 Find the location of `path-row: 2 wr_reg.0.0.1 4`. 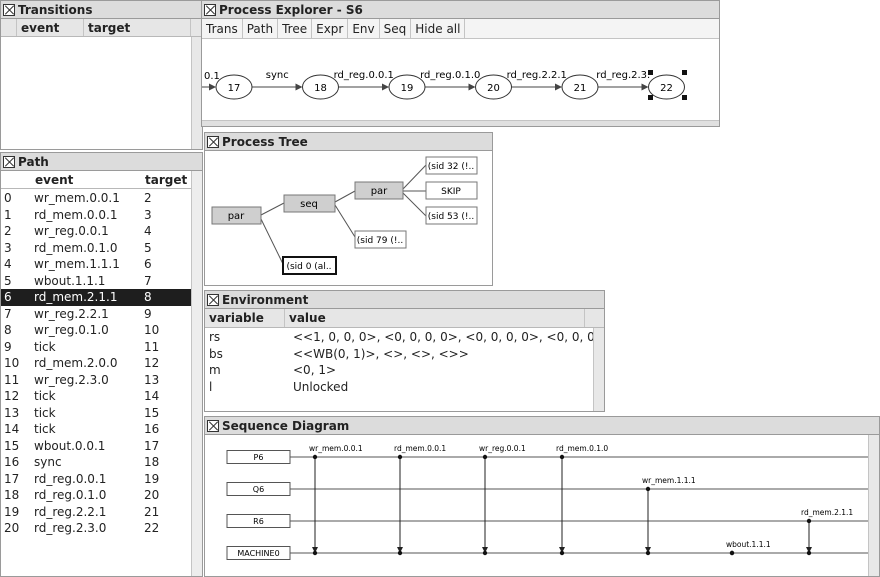

path-row: 2 wr_reg.0.0.1 4 is located at coordinates (96, 231).